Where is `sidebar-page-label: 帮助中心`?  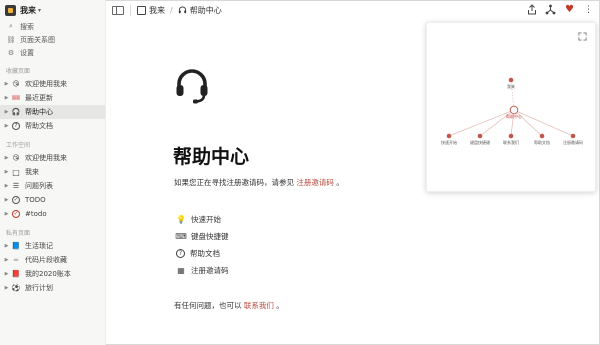 sidebar-page-label: 帮助中心 is located at coordinates (39, 112).